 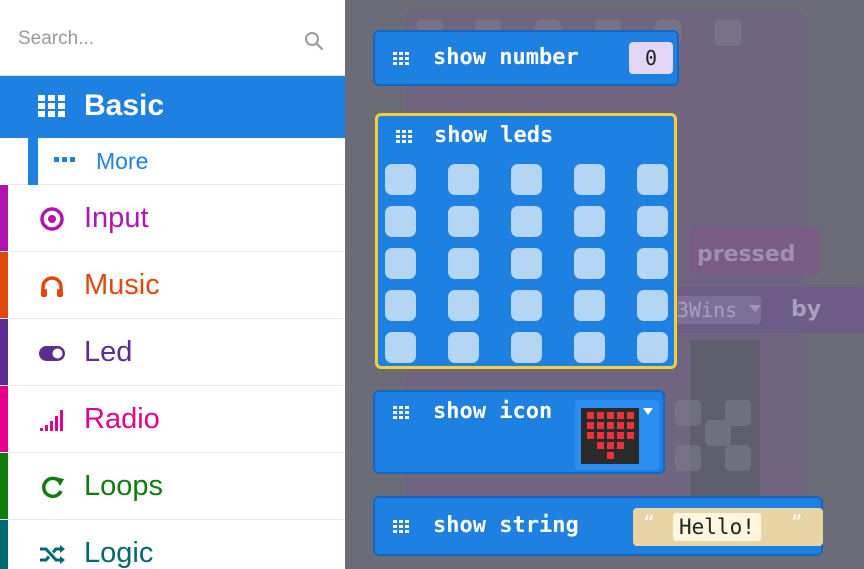 I want to click on category-basic-label: Basic, so click(x=124, y=105).